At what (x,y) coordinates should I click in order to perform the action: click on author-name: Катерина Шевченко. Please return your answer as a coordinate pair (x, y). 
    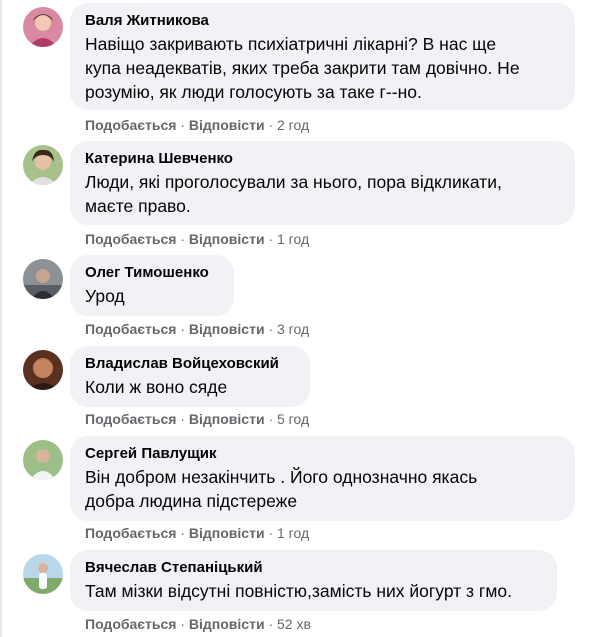
    Looking at the image, I should click on (323, 158).